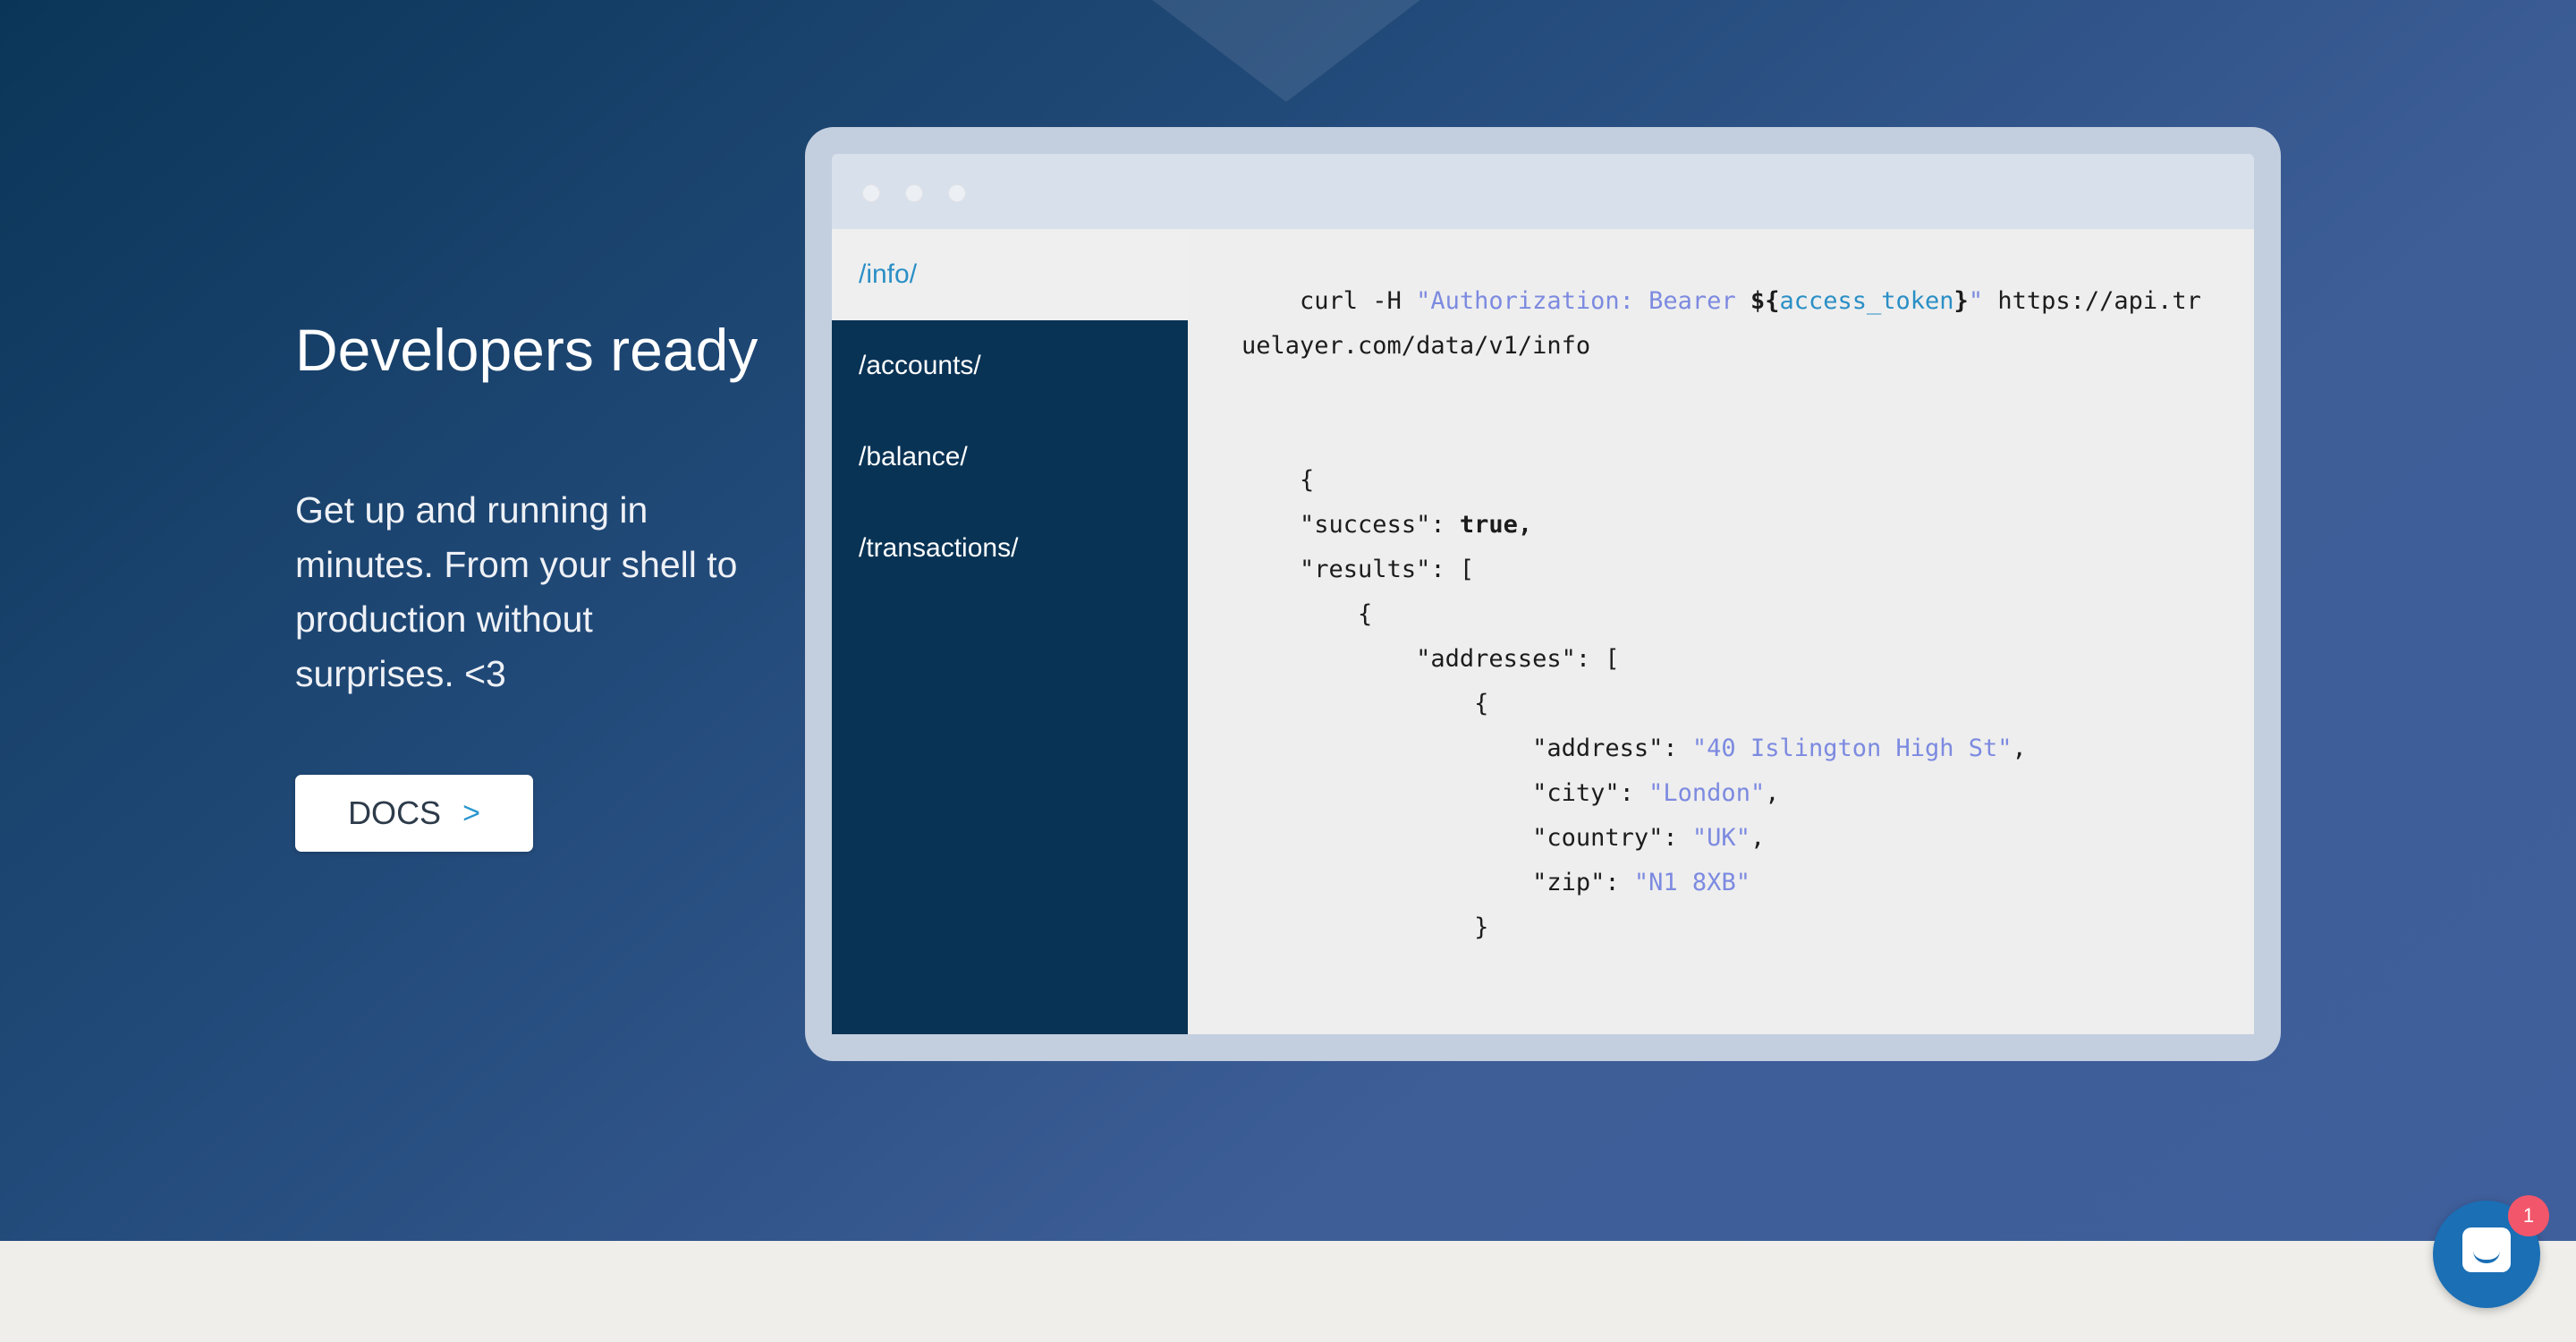 This screenshot has height=1342, width=2576. I want to click on json-value-address: "40 Islington High St", so click(1851, 749).